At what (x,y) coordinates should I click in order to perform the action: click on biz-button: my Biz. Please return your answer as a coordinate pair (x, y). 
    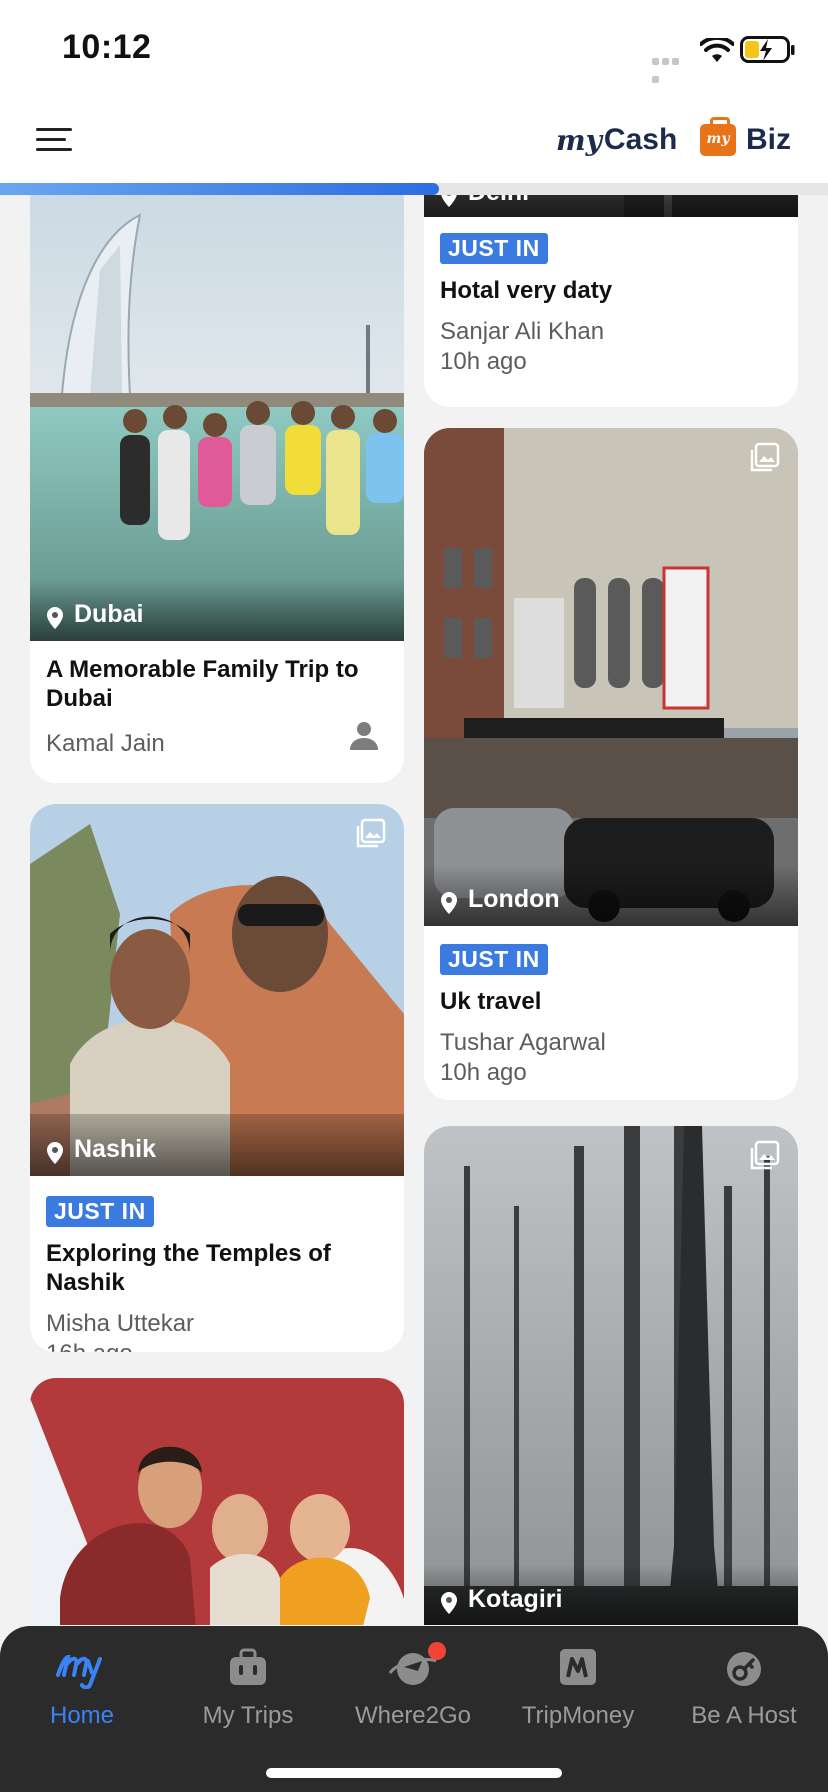
    Looking at the image, I should click on (745, 139).